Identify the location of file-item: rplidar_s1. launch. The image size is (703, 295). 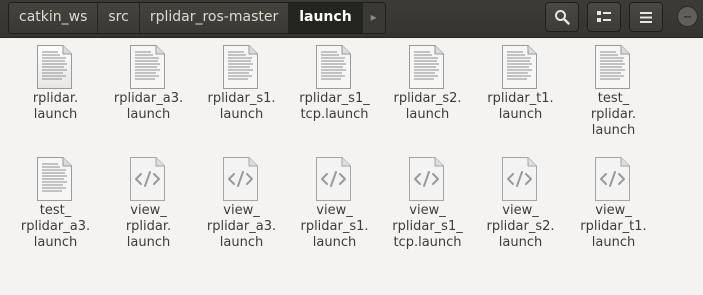
(241, 93).